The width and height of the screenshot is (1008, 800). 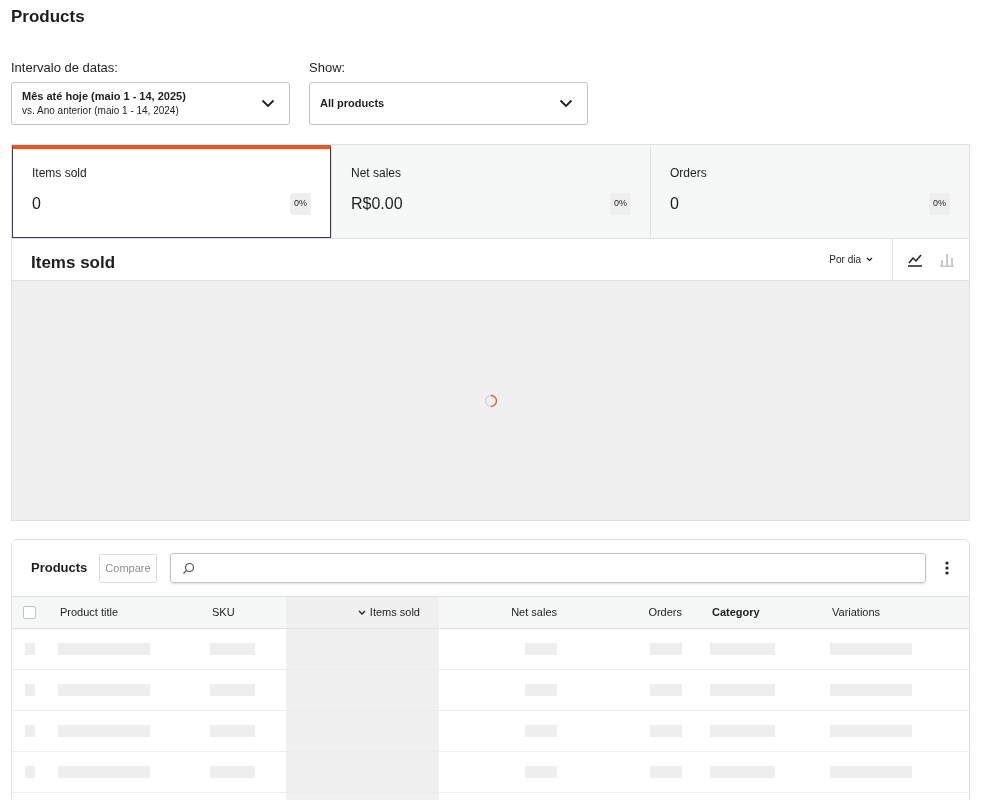 What do you see at coordinates (851, 259) in the screenshot?
I see `interval-dropdown: Por dia` at bounding box center [851, 259].